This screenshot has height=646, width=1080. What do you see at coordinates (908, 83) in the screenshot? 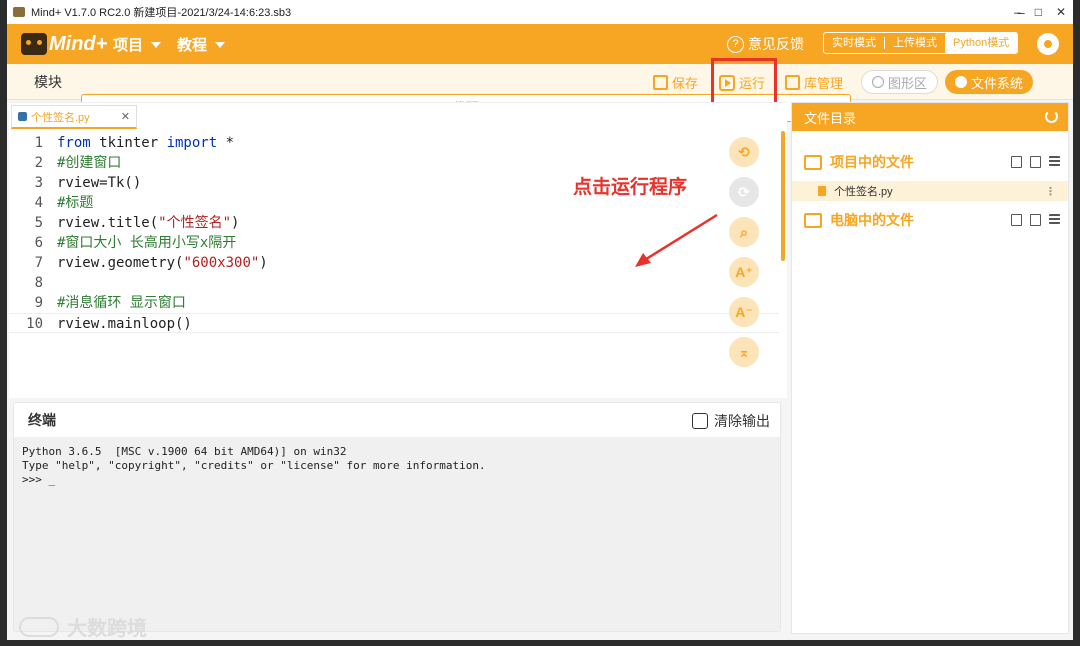
I see `graphics-label: 图形区` at bounding box center [908, 83].